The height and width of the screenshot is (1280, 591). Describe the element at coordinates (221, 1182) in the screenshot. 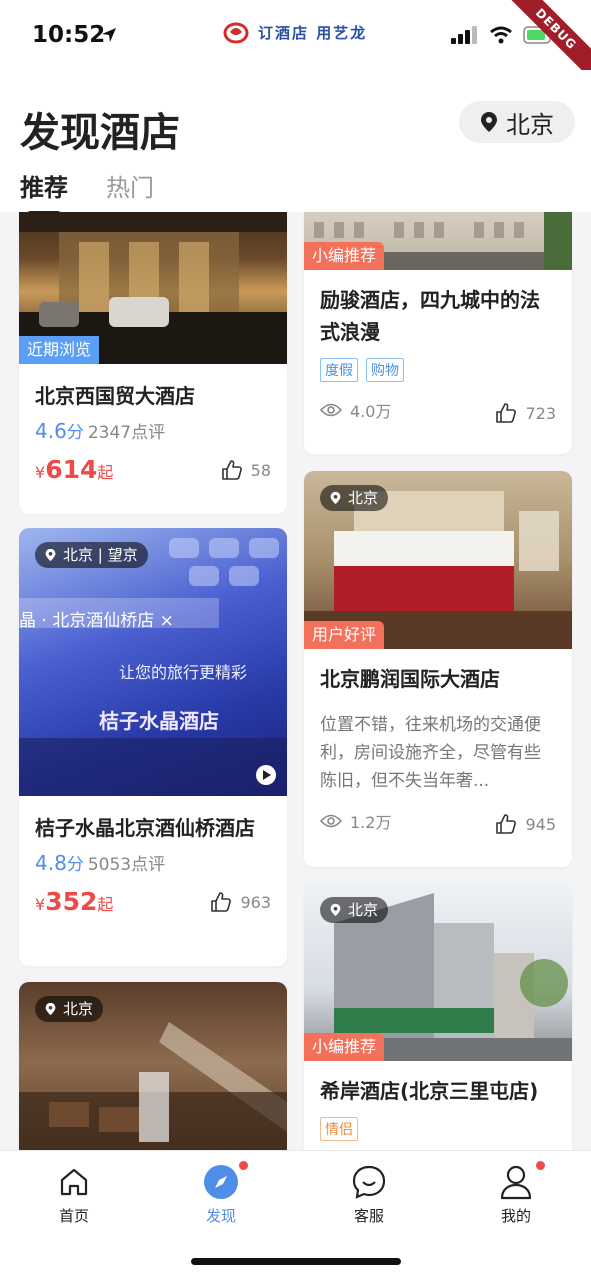

I see `compass-icon` at that location.